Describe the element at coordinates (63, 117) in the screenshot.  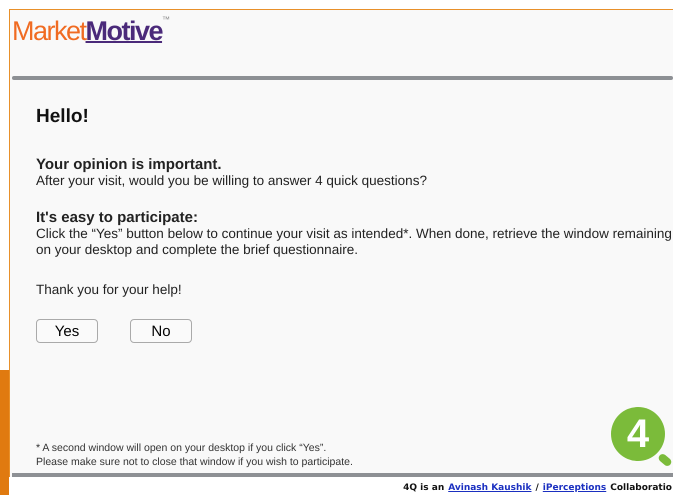
I see `heading: Hello!` at that location.